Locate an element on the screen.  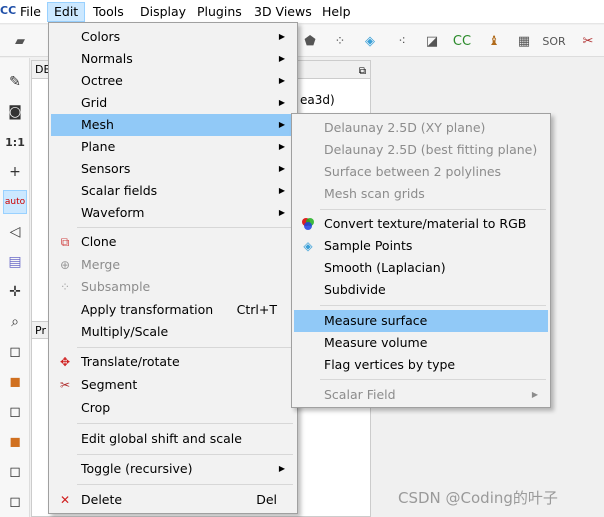
menu-item-scalar-fields: Scalar fields ▶ is located at coordinates (173, 191).